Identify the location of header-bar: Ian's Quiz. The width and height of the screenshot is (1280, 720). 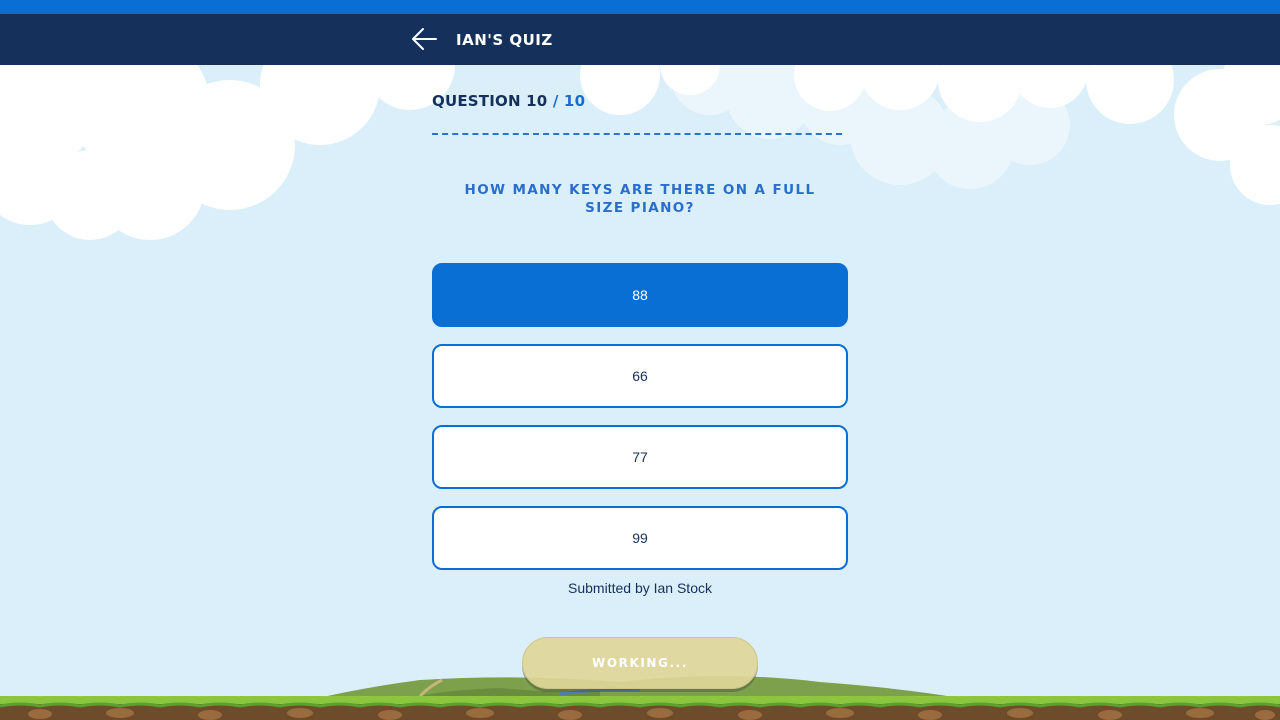
(640, 39).